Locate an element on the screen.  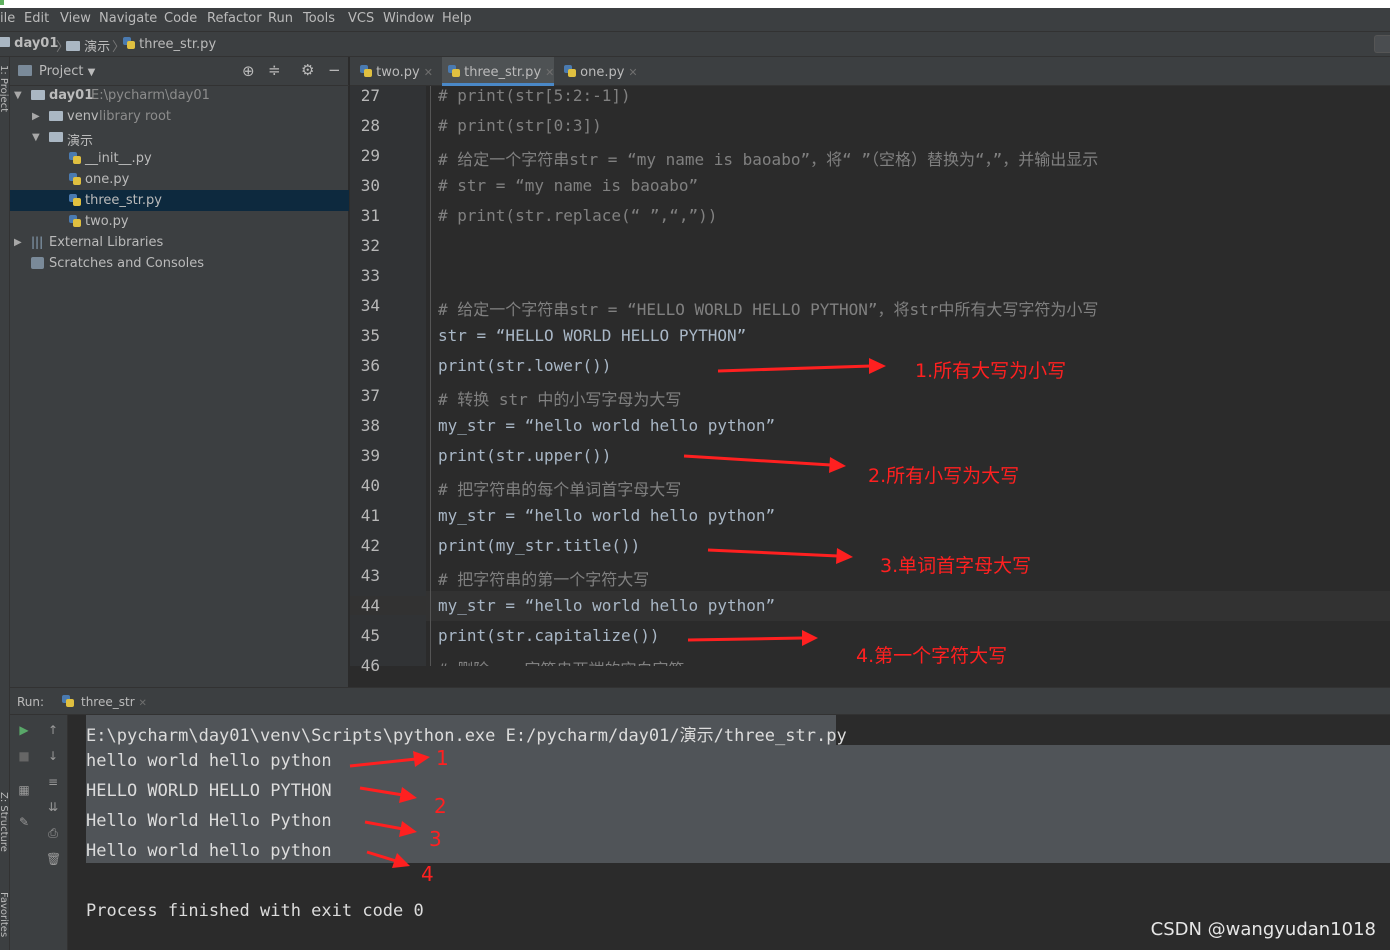
up-arrow-icon: ↑ is located at coordinates (53, 730).